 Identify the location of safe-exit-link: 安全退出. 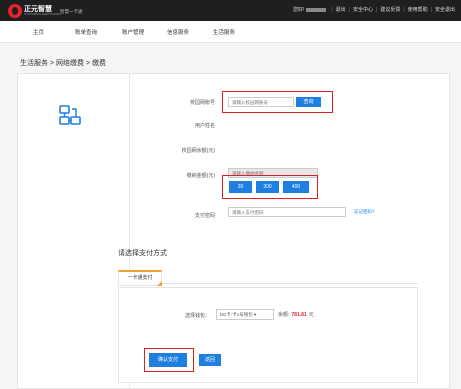
(445, 9).